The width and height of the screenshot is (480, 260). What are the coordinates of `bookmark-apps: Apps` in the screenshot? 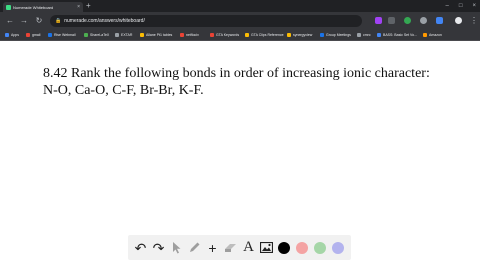 It's located at (12, 35).